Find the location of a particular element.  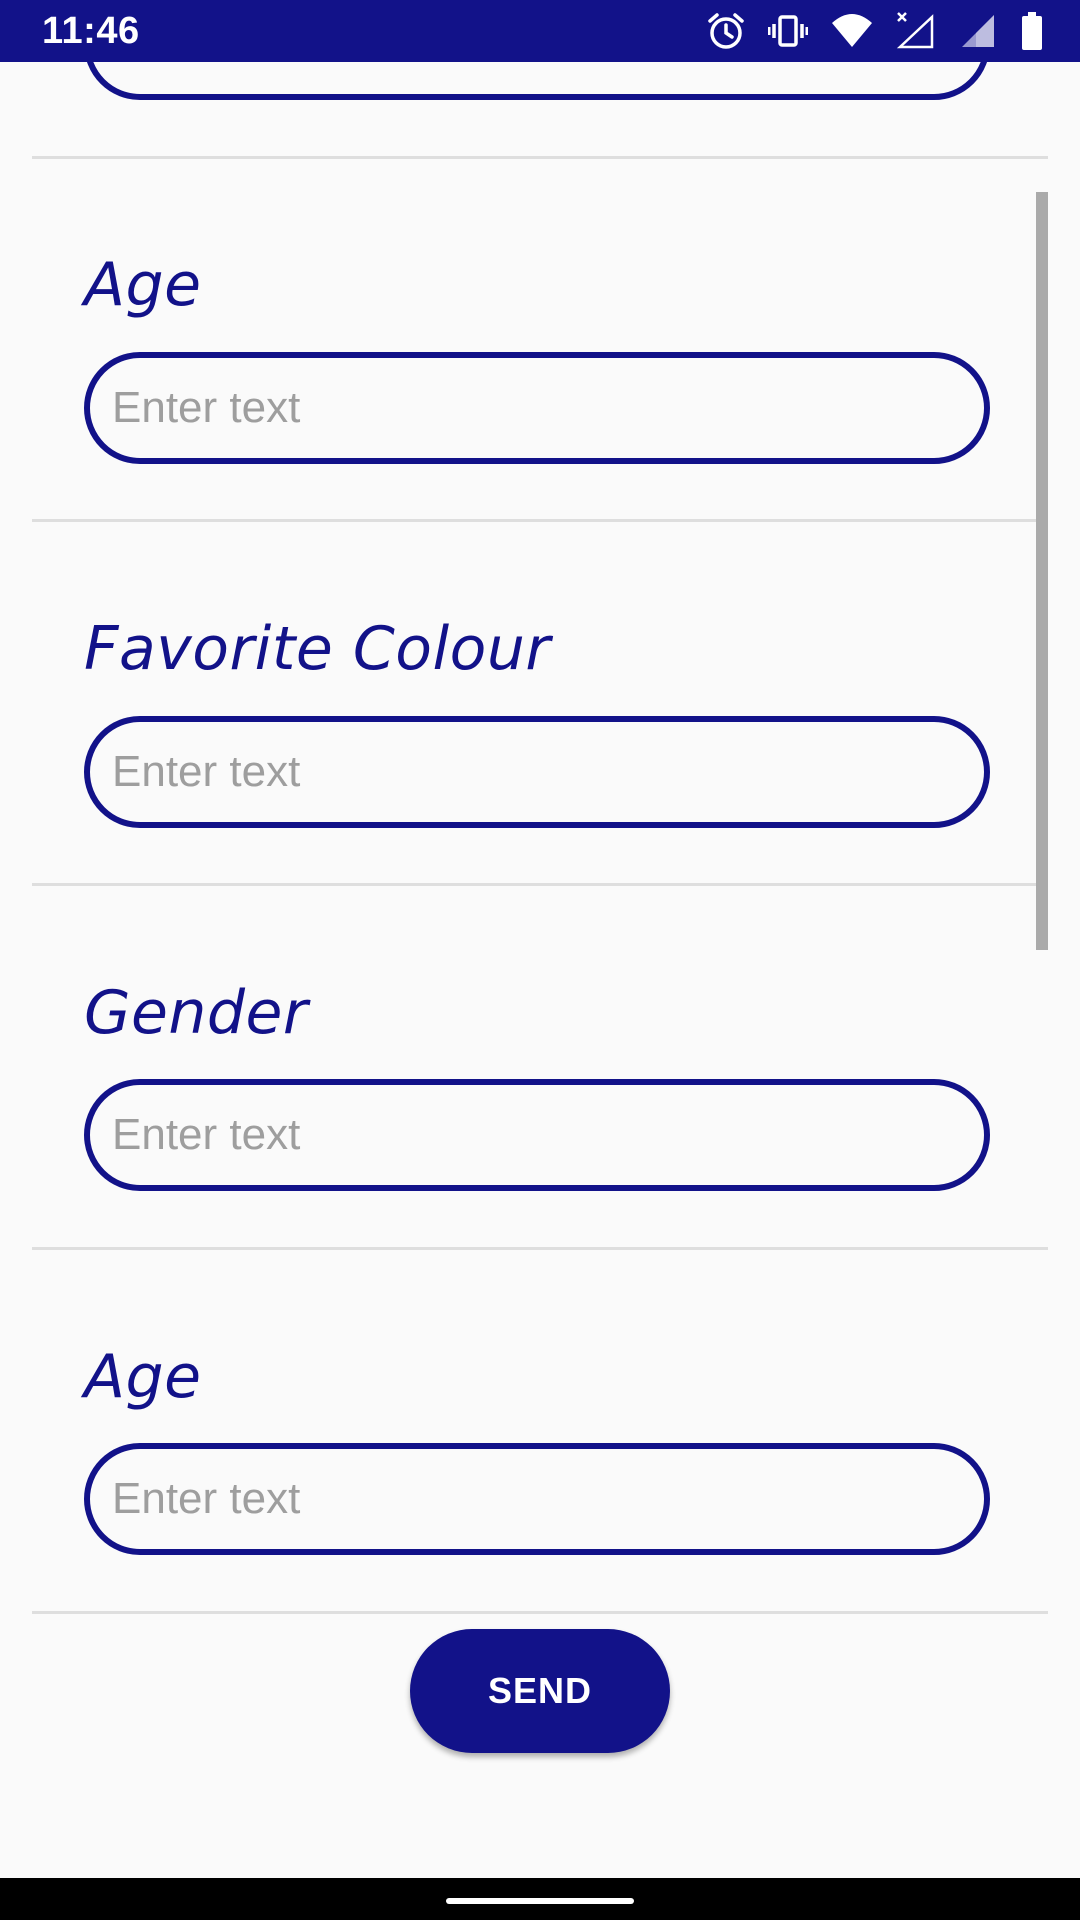

no-signal-icon is located at coordinates (916, 31).